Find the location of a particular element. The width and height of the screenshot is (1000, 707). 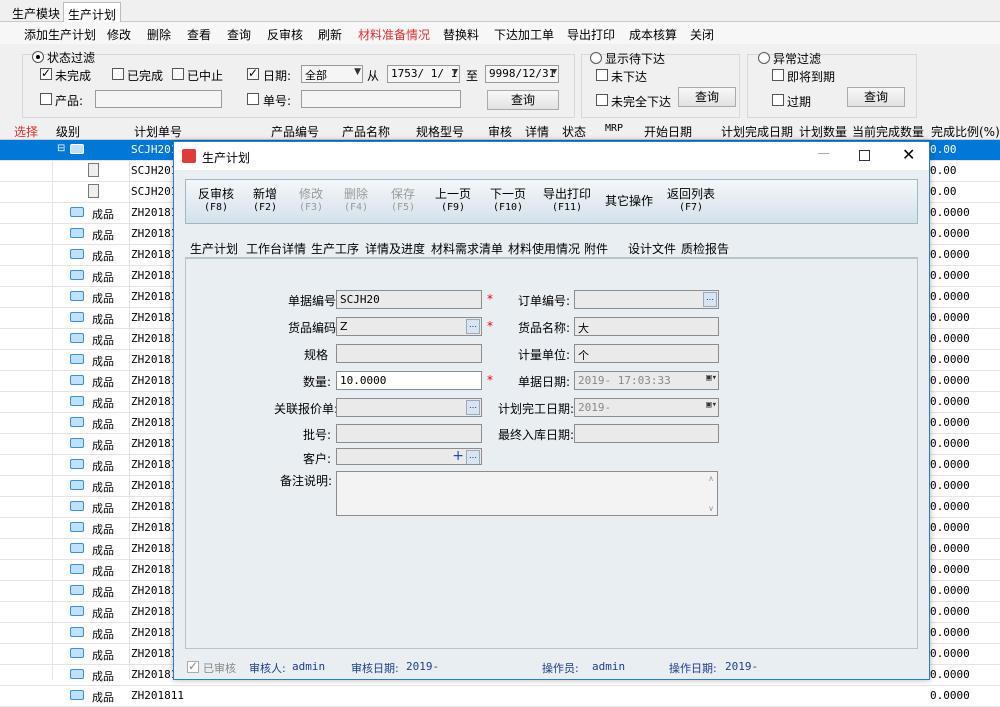

collapse-icon: ⊟ is located at coordinates (61, 148).